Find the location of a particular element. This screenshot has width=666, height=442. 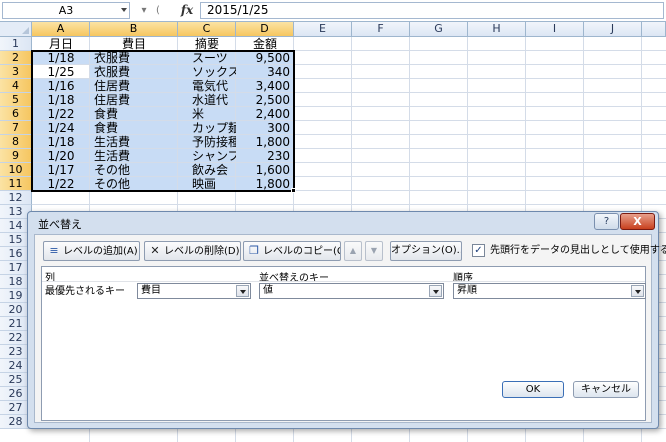

row-header-9: 9 is located at coordinates (16, 156).